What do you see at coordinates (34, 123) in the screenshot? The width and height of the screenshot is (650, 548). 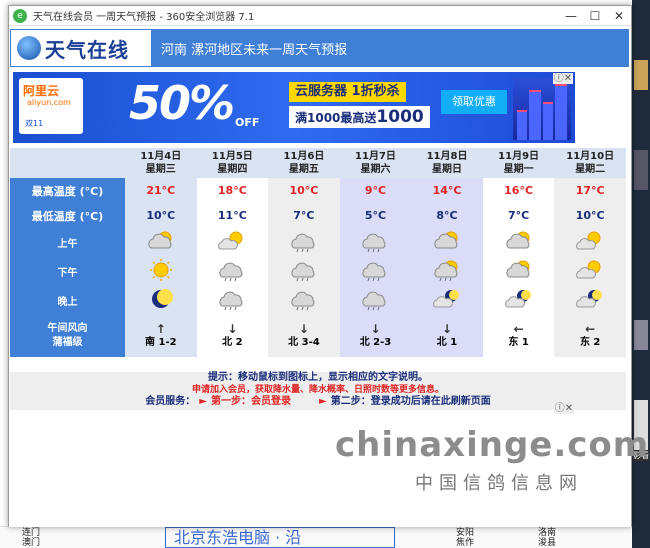 I see `ad-logo-tag: 双11` at bounding box center [34, 123].